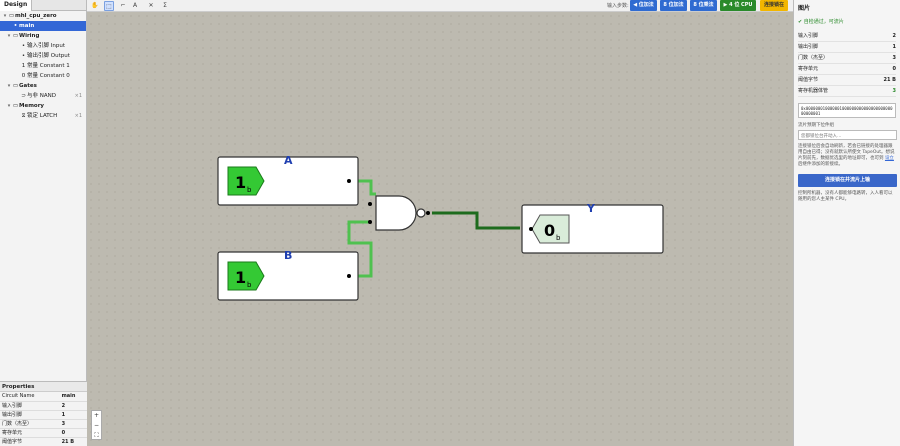 The height and width of the screenshot is (446, 900). What do you see at coordinates (29, 36) in the screenshot?
I see `tree-item-label: Wiring` at bounding box center [29, 36].